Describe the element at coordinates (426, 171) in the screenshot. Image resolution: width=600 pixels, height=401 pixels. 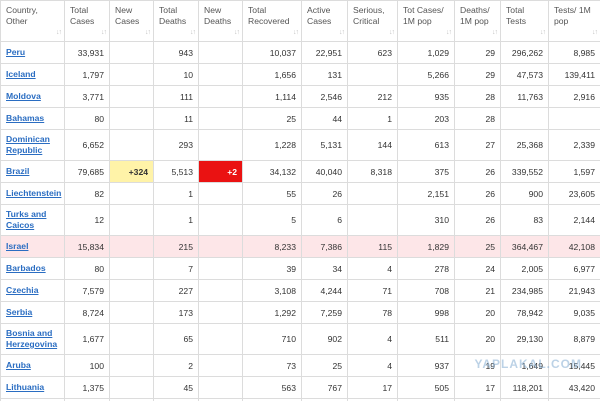
I see `cell-cases-per-1m: 375` at that location.